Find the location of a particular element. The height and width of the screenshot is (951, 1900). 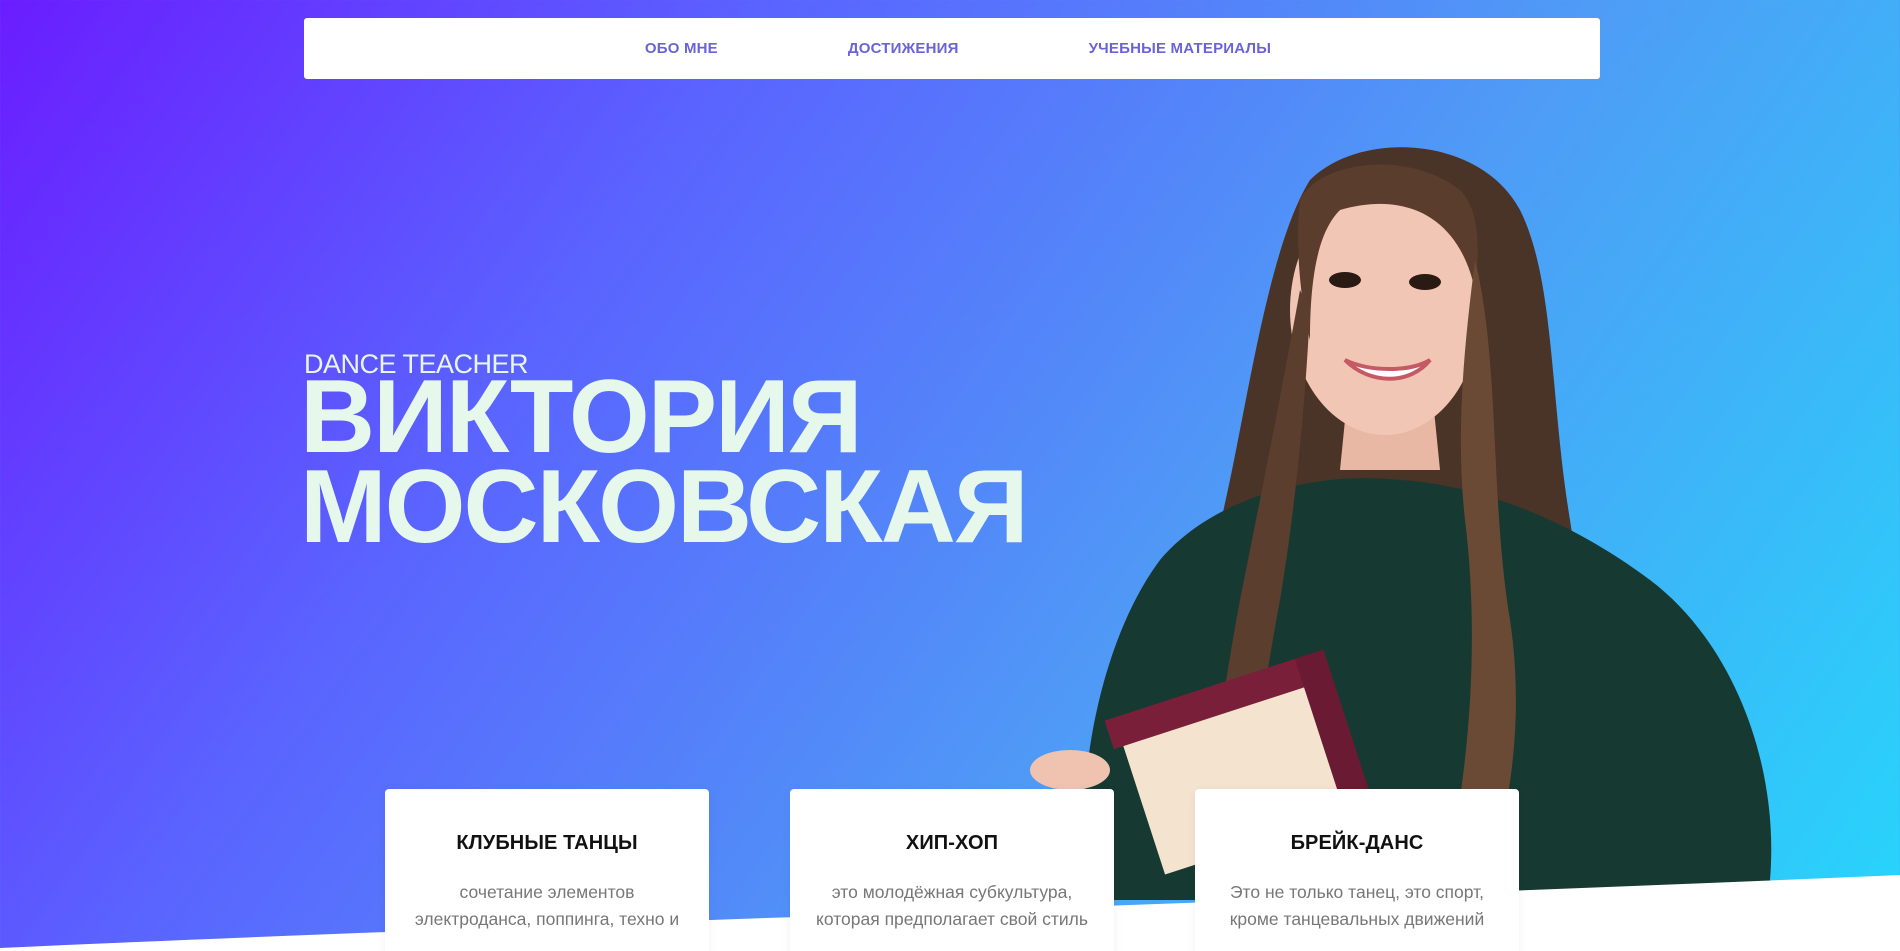

nav-link-achievements: ДОСТИЖЕНИЯ is located at coordinates (903, 48).